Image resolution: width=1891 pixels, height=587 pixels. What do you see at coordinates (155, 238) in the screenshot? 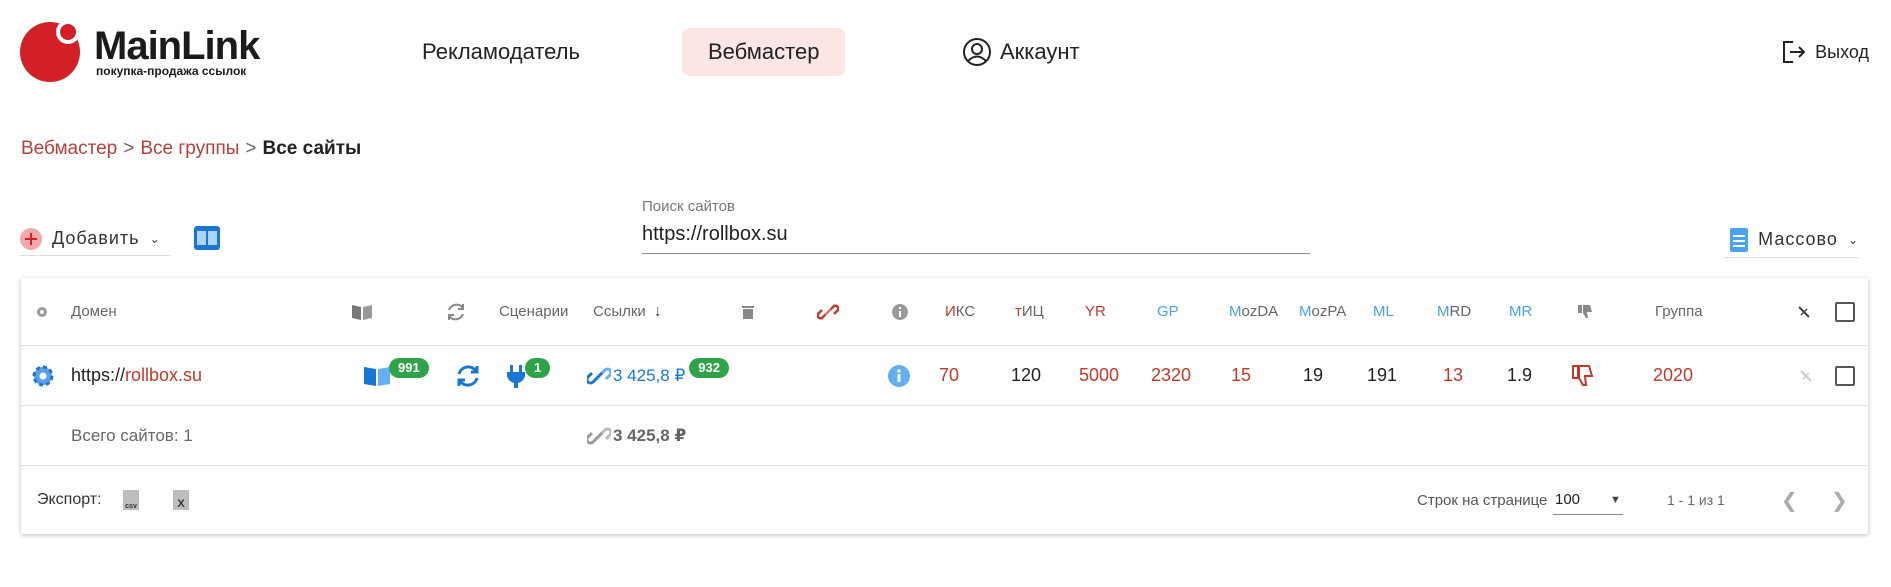
I see `chevron-down-icon: ⌄` at bounding box center [155, 238].